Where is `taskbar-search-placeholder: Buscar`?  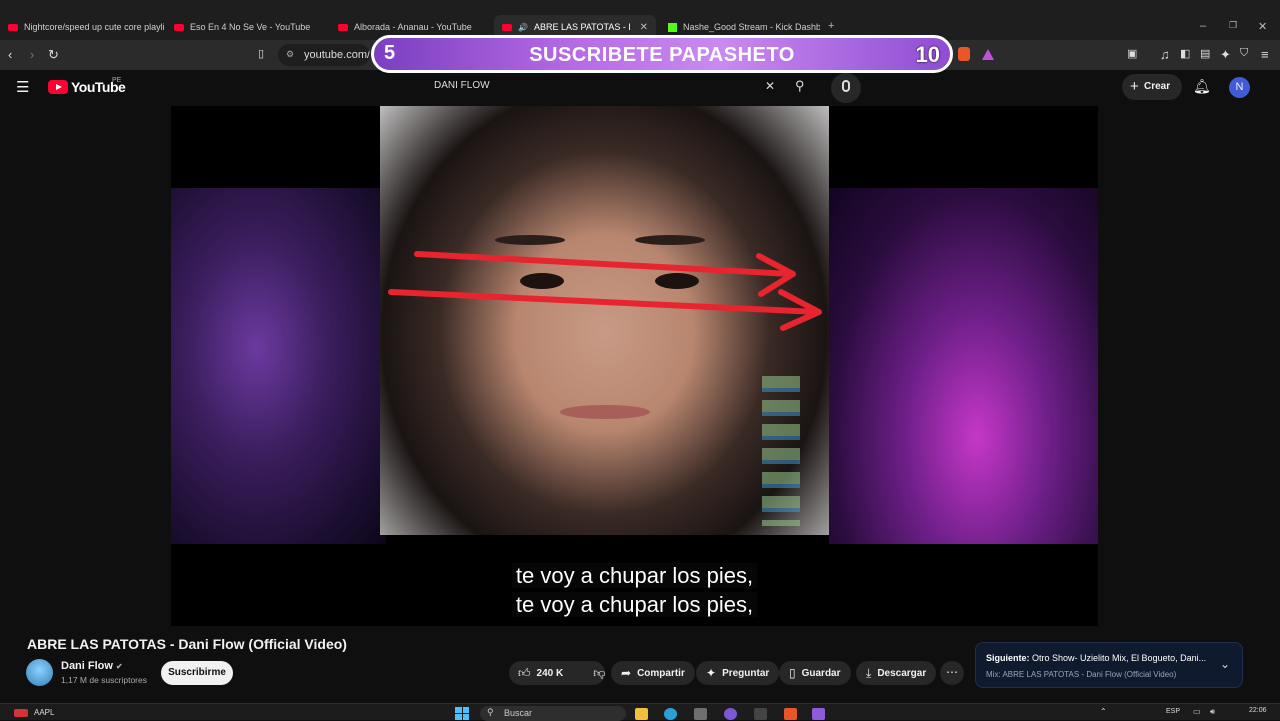 taskbar-search-placeholder: Buscar is located at coordinates (518, 713).